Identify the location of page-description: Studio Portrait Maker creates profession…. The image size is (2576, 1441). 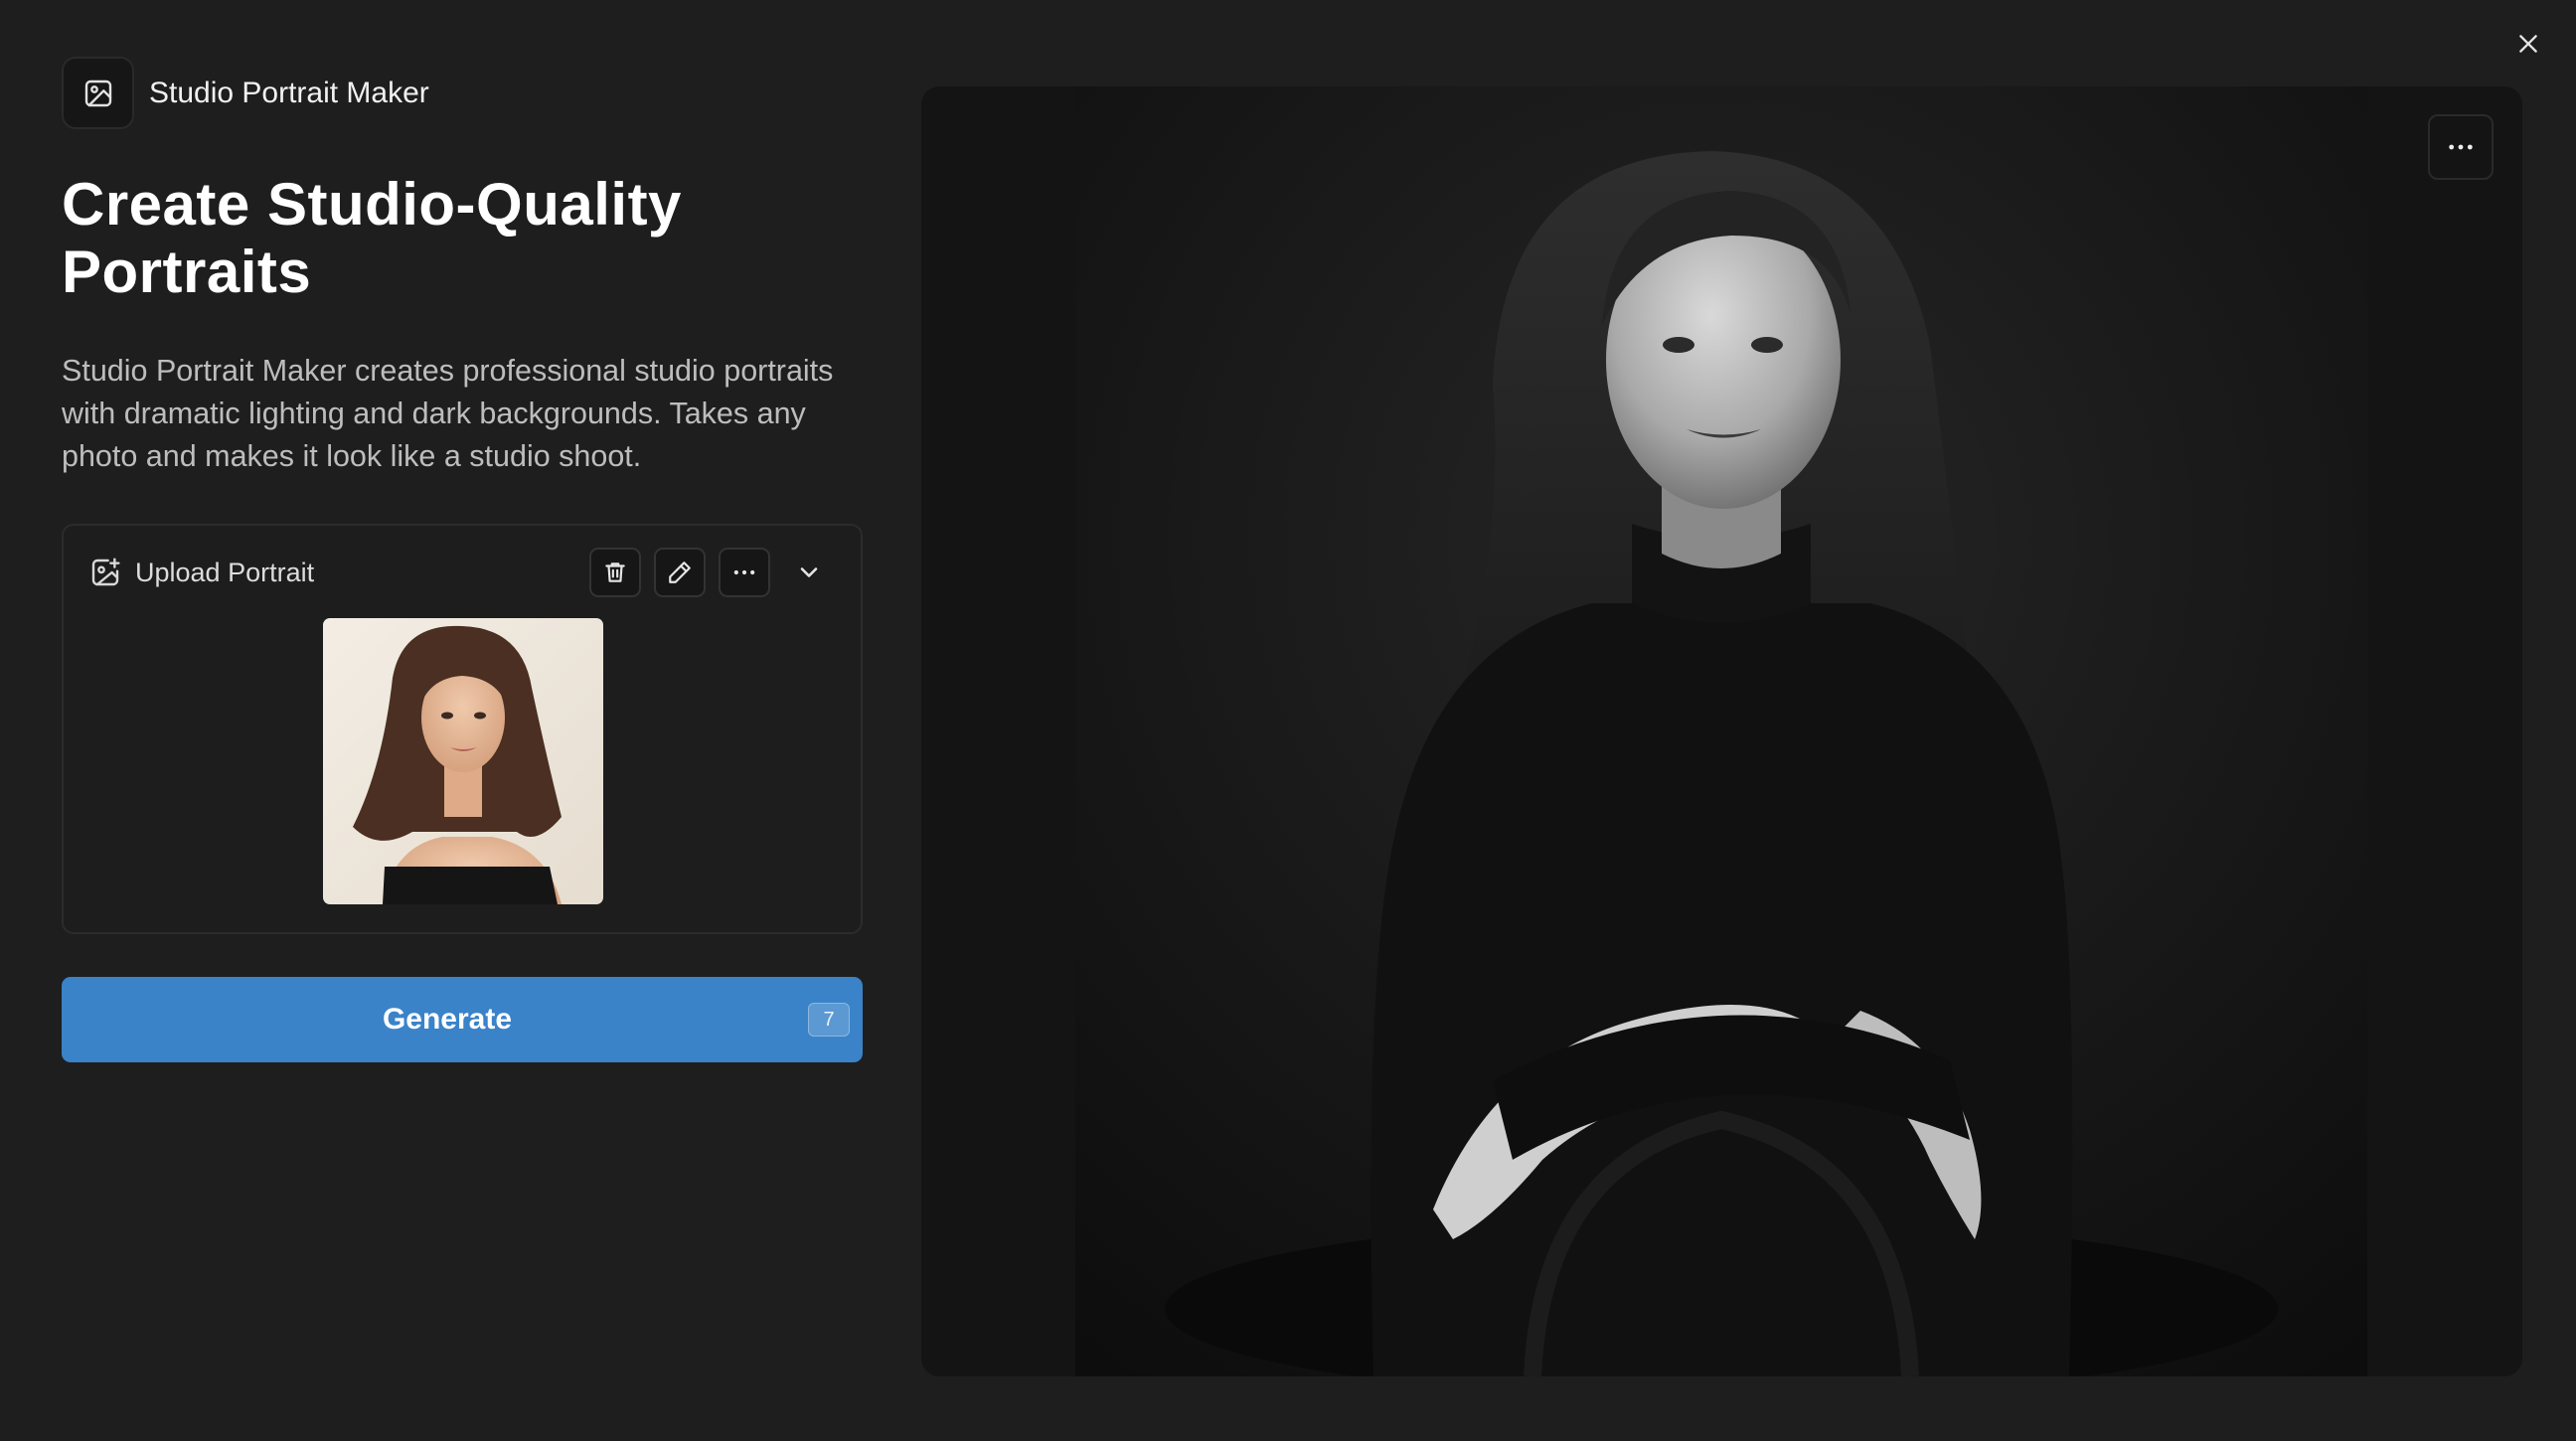
(448, 414).